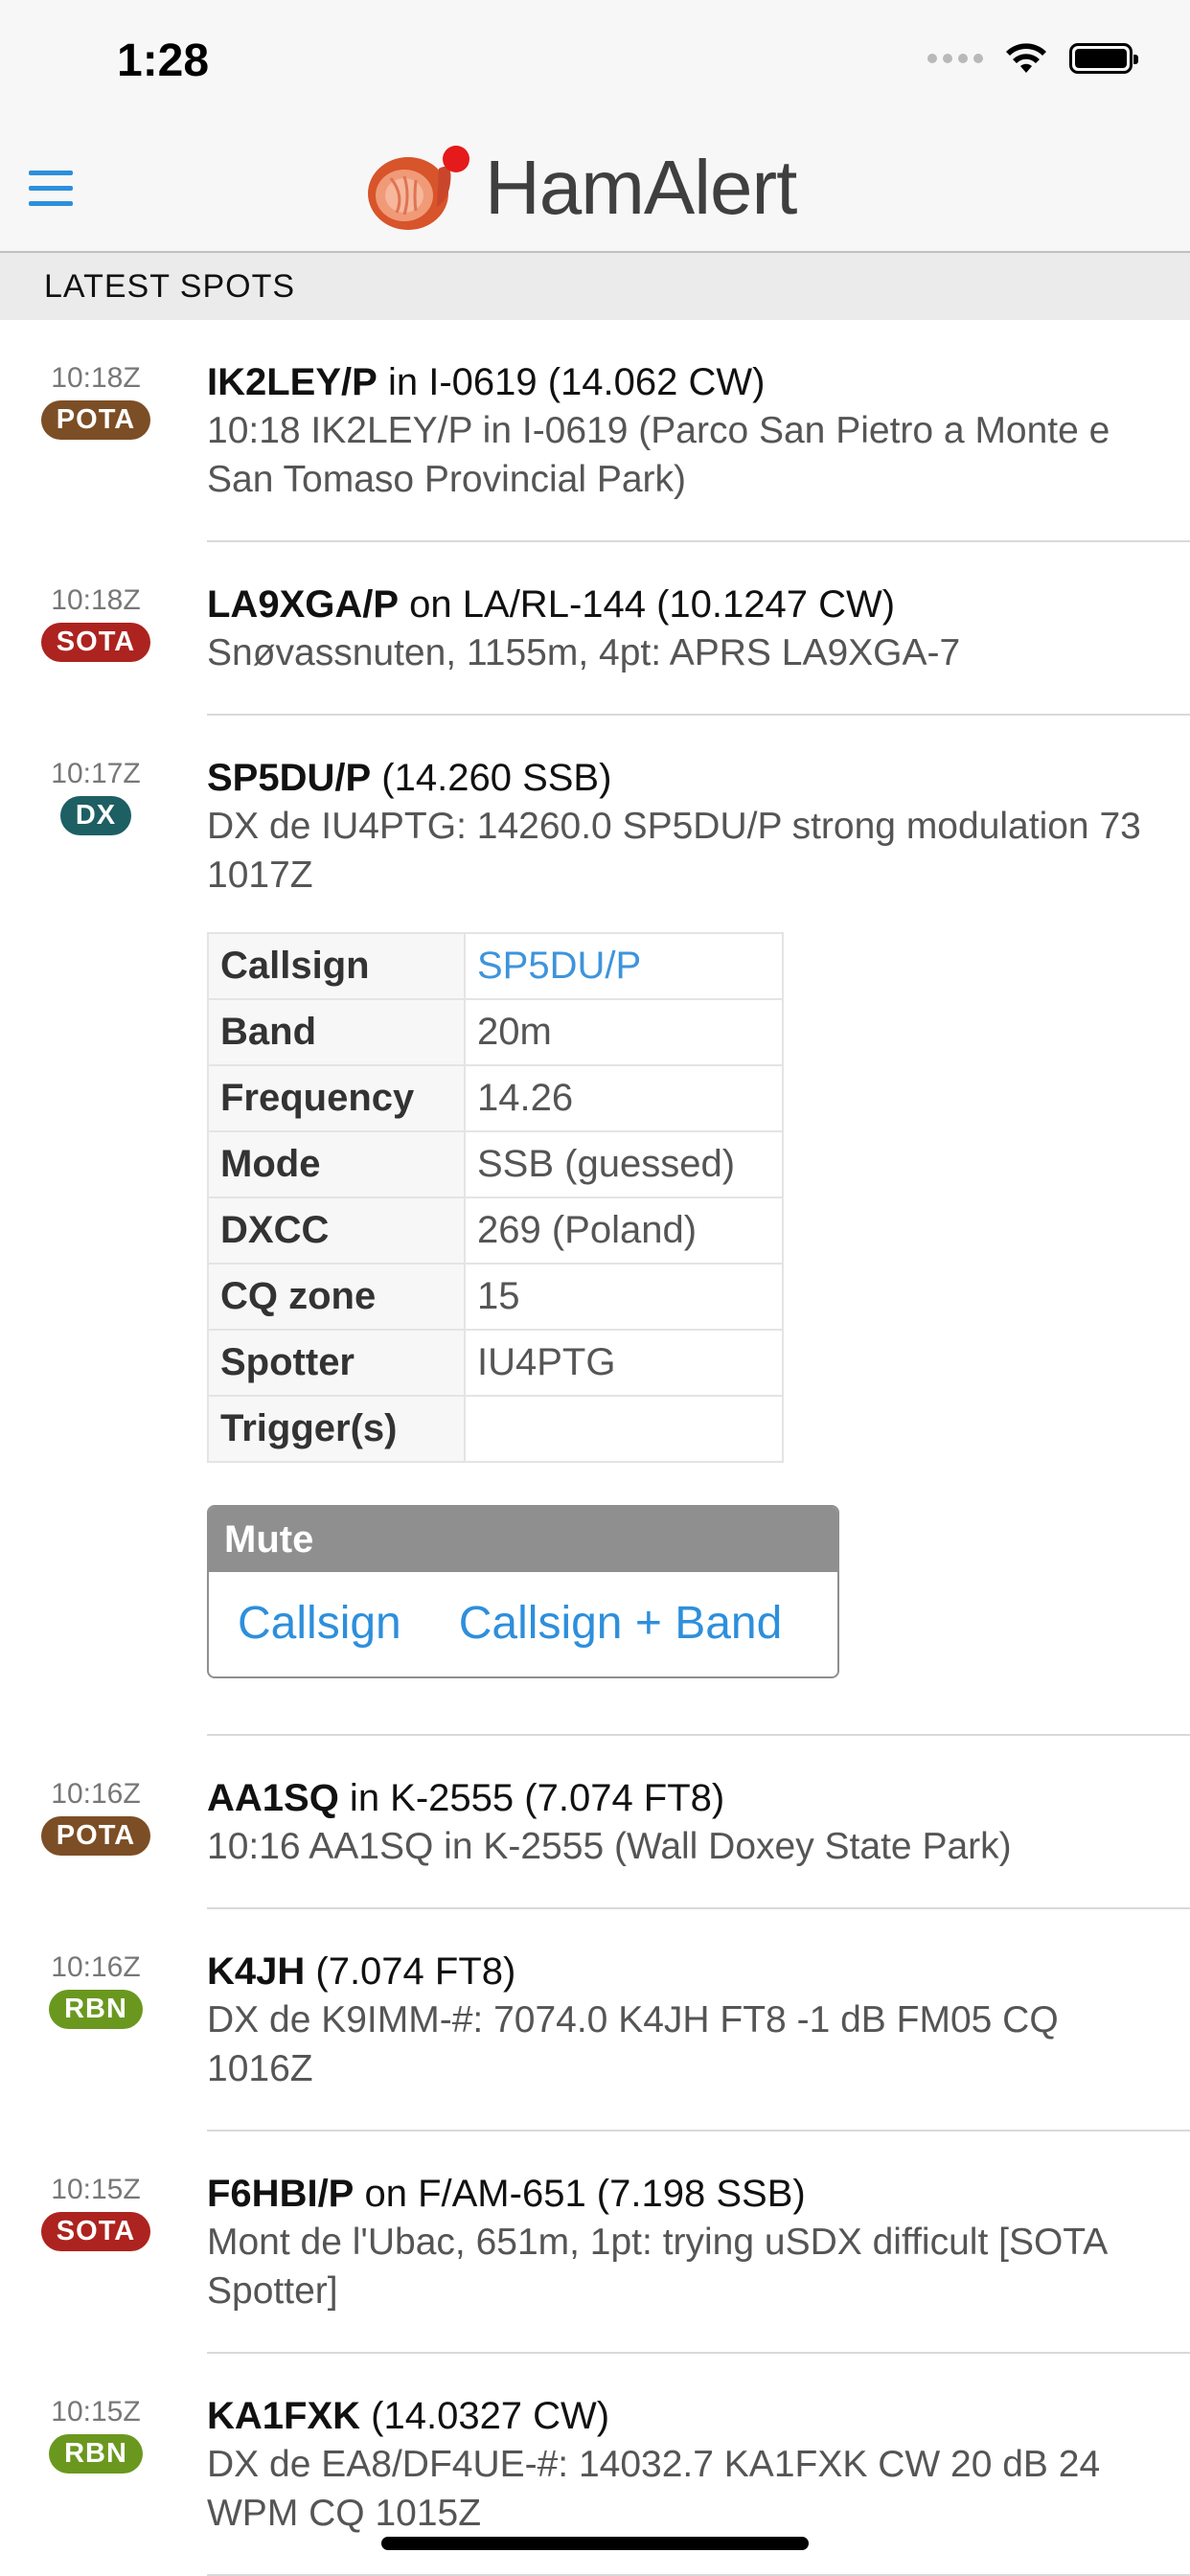  Describe the element at coordinates (303, 604) in the screenshot. I see `spot-callsign: LA9XGA/P` at that location.